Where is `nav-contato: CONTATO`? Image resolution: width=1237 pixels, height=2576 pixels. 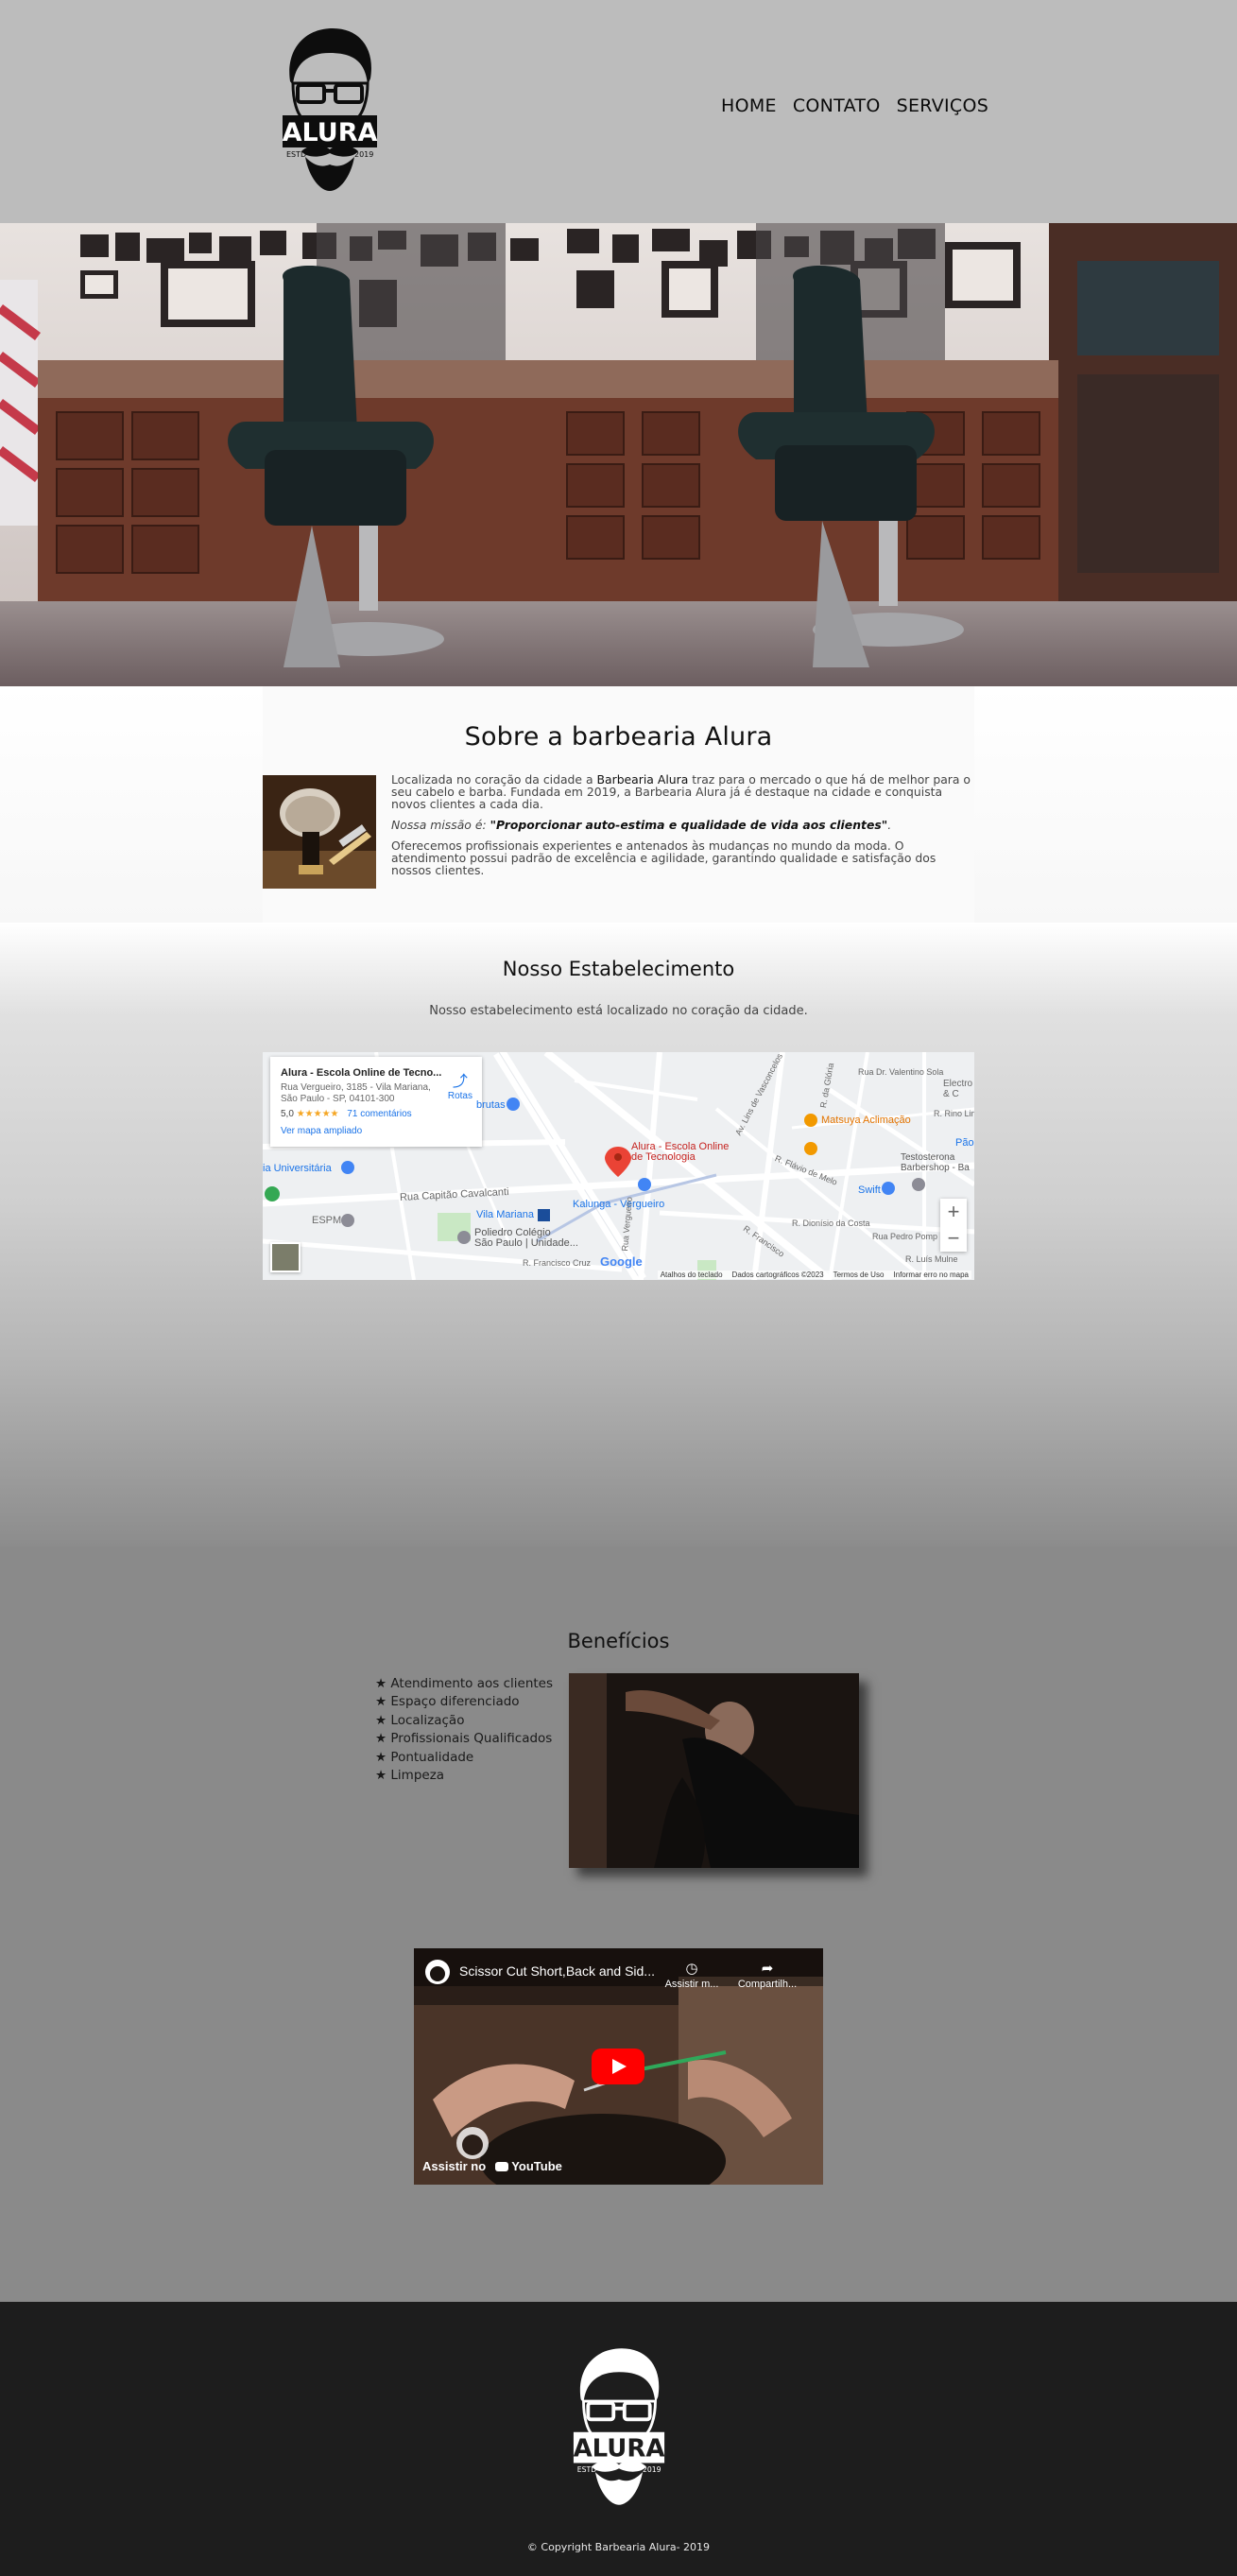 nav-contato: CONTATO is located at coordinates (837, 106).